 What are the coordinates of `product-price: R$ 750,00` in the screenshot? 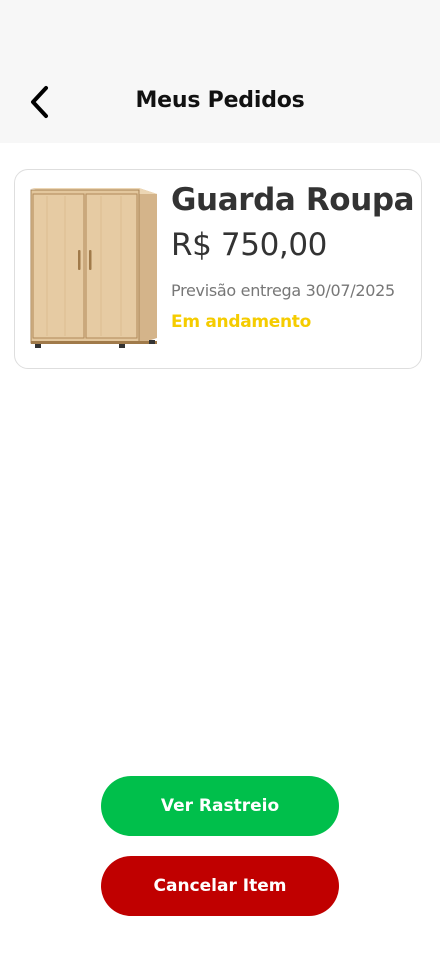 It's located at (249, 245).